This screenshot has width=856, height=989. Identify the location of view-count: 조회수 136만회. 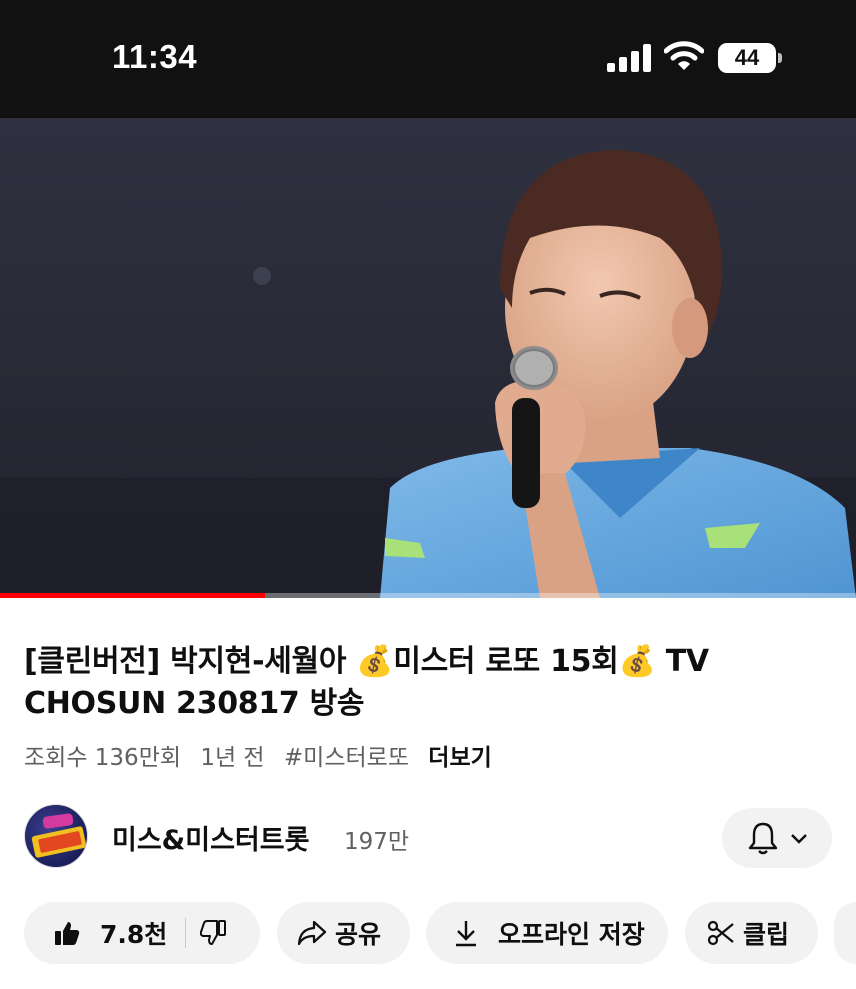
(103, 758).